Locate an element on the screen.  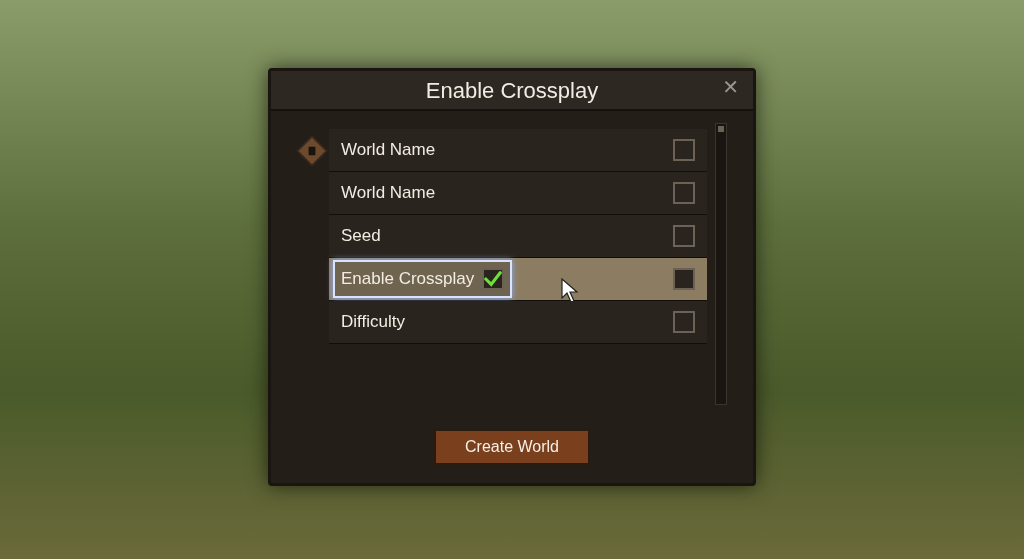
checkmark-icon is located at coordinates (493, 279).